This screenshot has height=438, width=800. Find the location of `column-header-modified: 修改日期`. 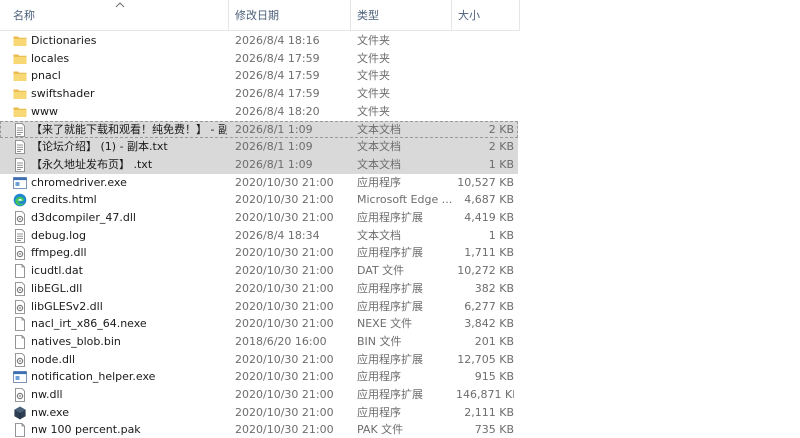

column-header-modified: 修改日期 is located at coordinates (257, 15).